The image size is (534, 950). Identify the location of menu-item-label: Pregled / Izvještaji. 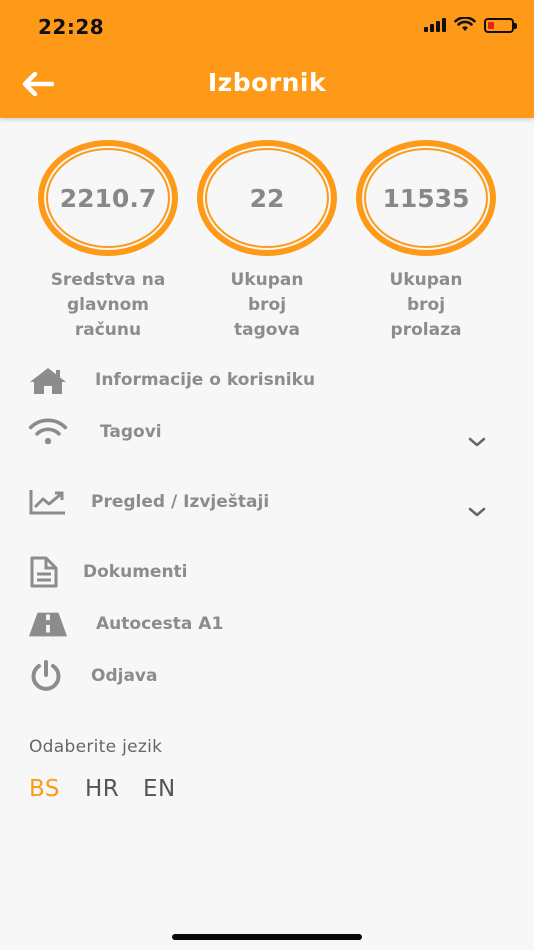
(180, 502).